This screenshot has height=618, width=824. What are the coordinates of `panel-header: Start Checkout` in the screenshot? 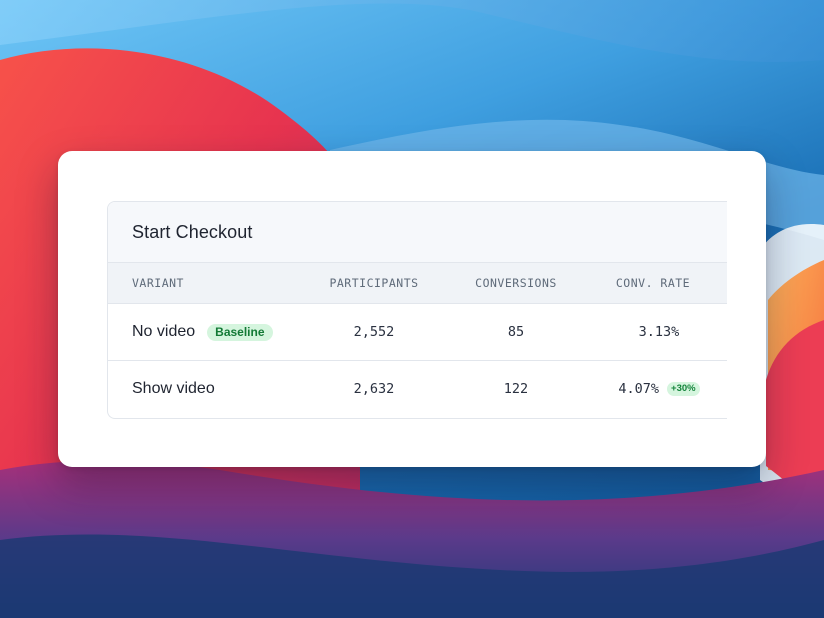 It's located at (417, 232).